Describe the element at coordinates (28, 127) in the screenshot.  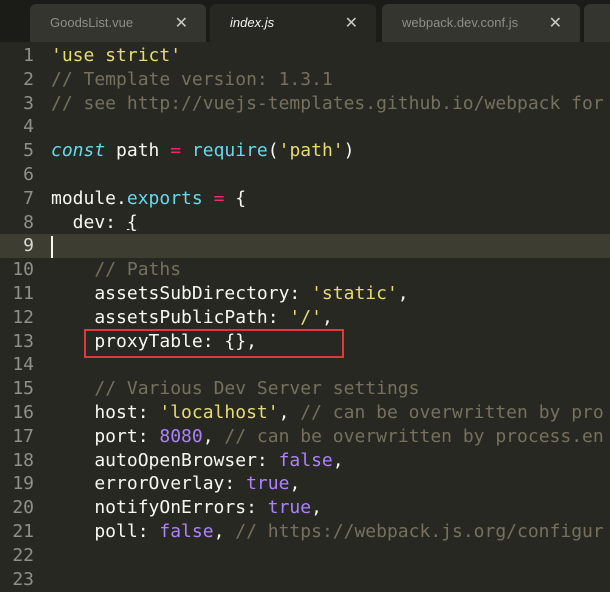
I see `line-number: 4` at that location.